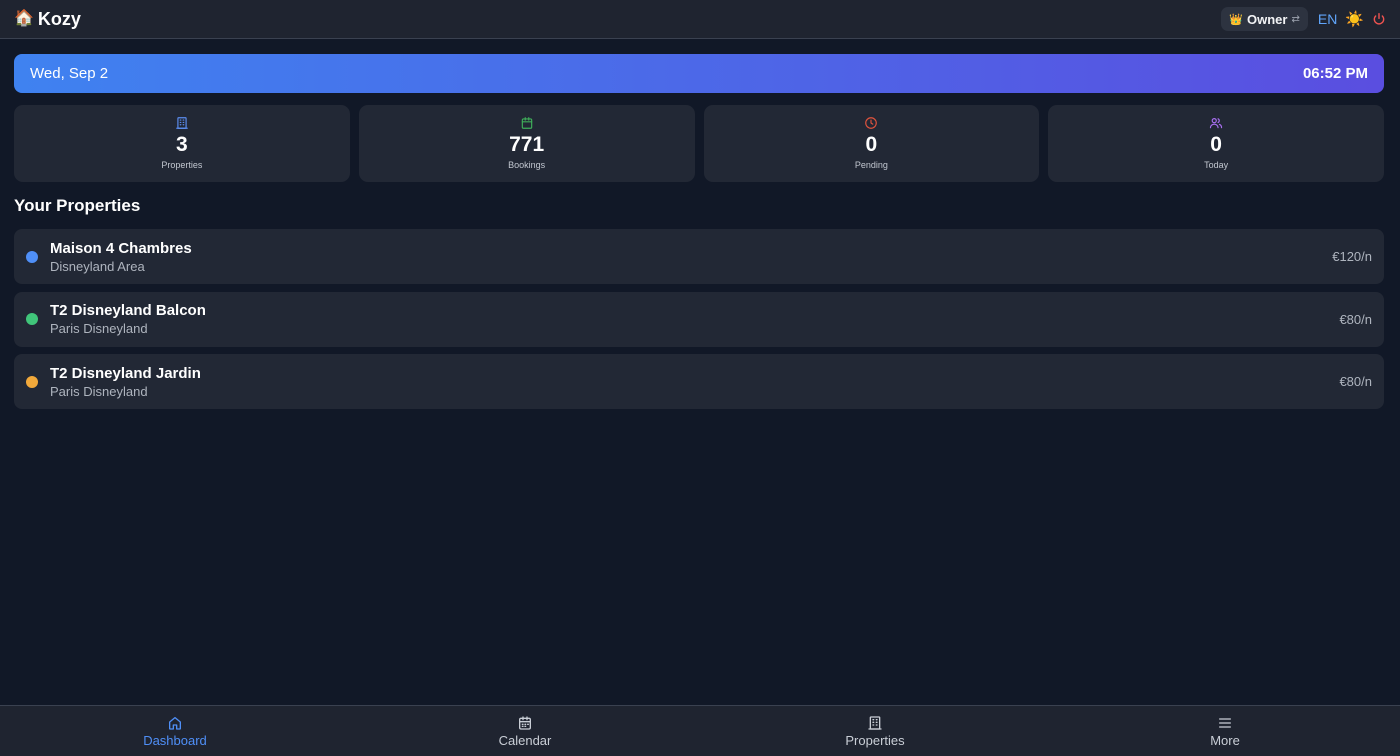 This screenshot has width=1400, height=756. I want to click on role-switch-button: 👑 Owner ⇄, so click(1264, 19).